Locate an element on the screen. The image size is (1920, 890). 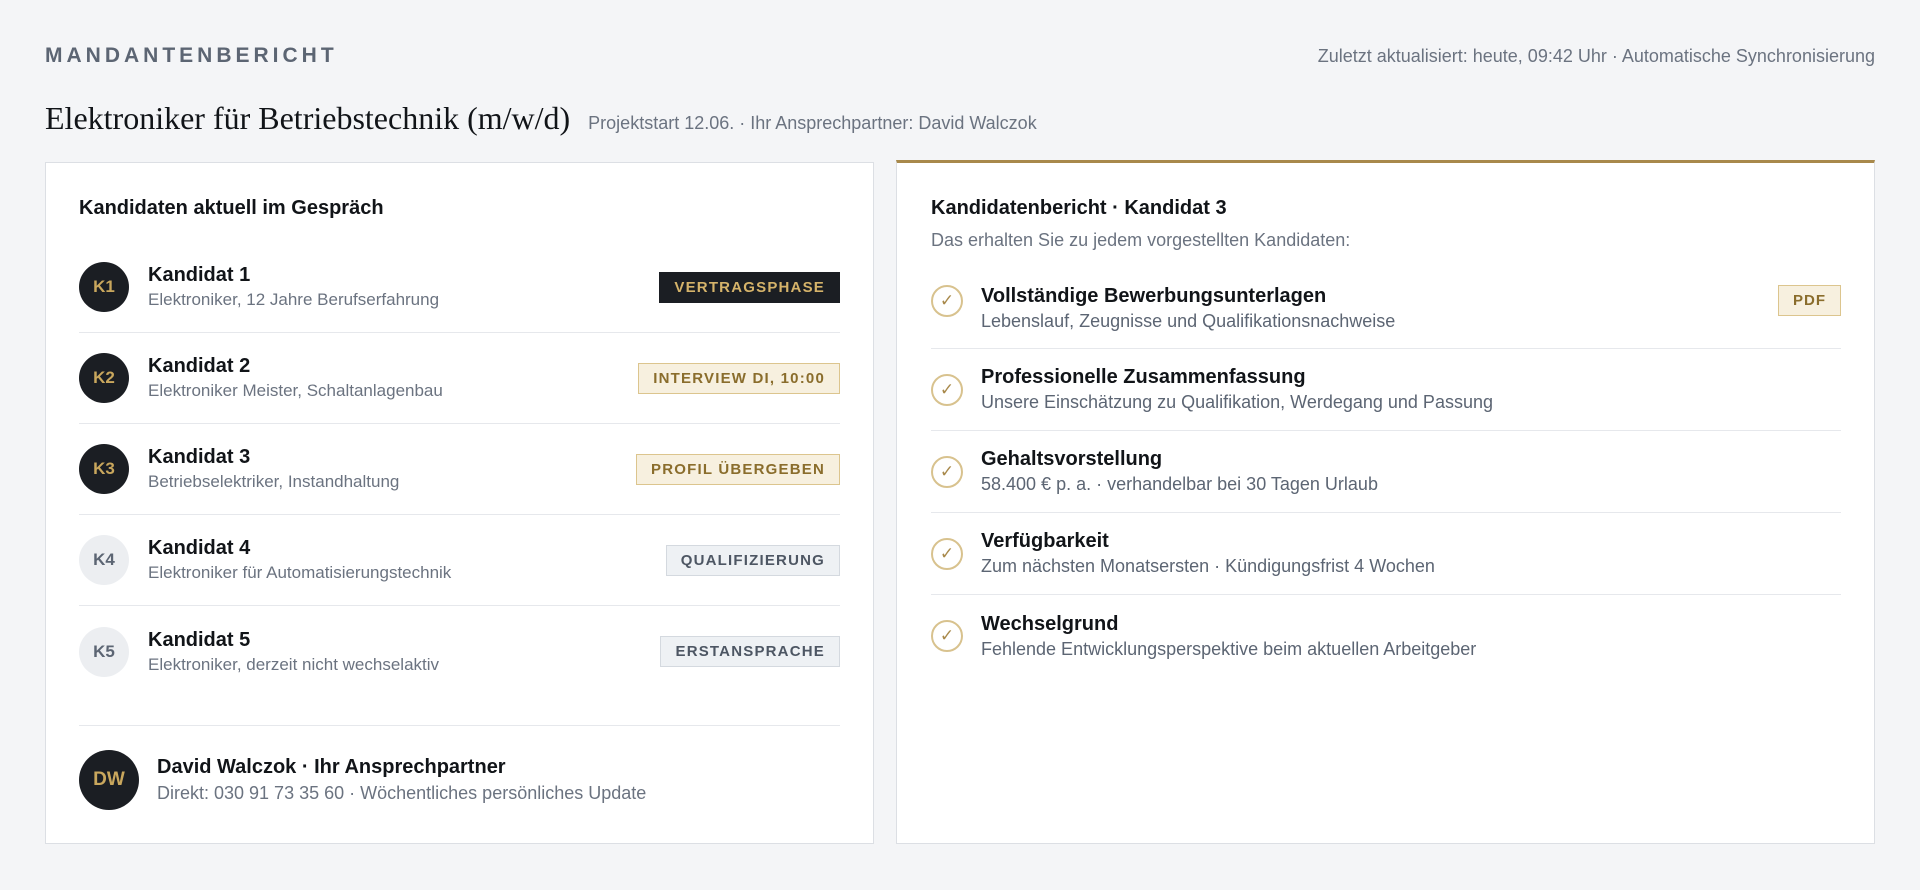
status-badge: ERSTANSPRACHE is located at coordinates (750, 651).